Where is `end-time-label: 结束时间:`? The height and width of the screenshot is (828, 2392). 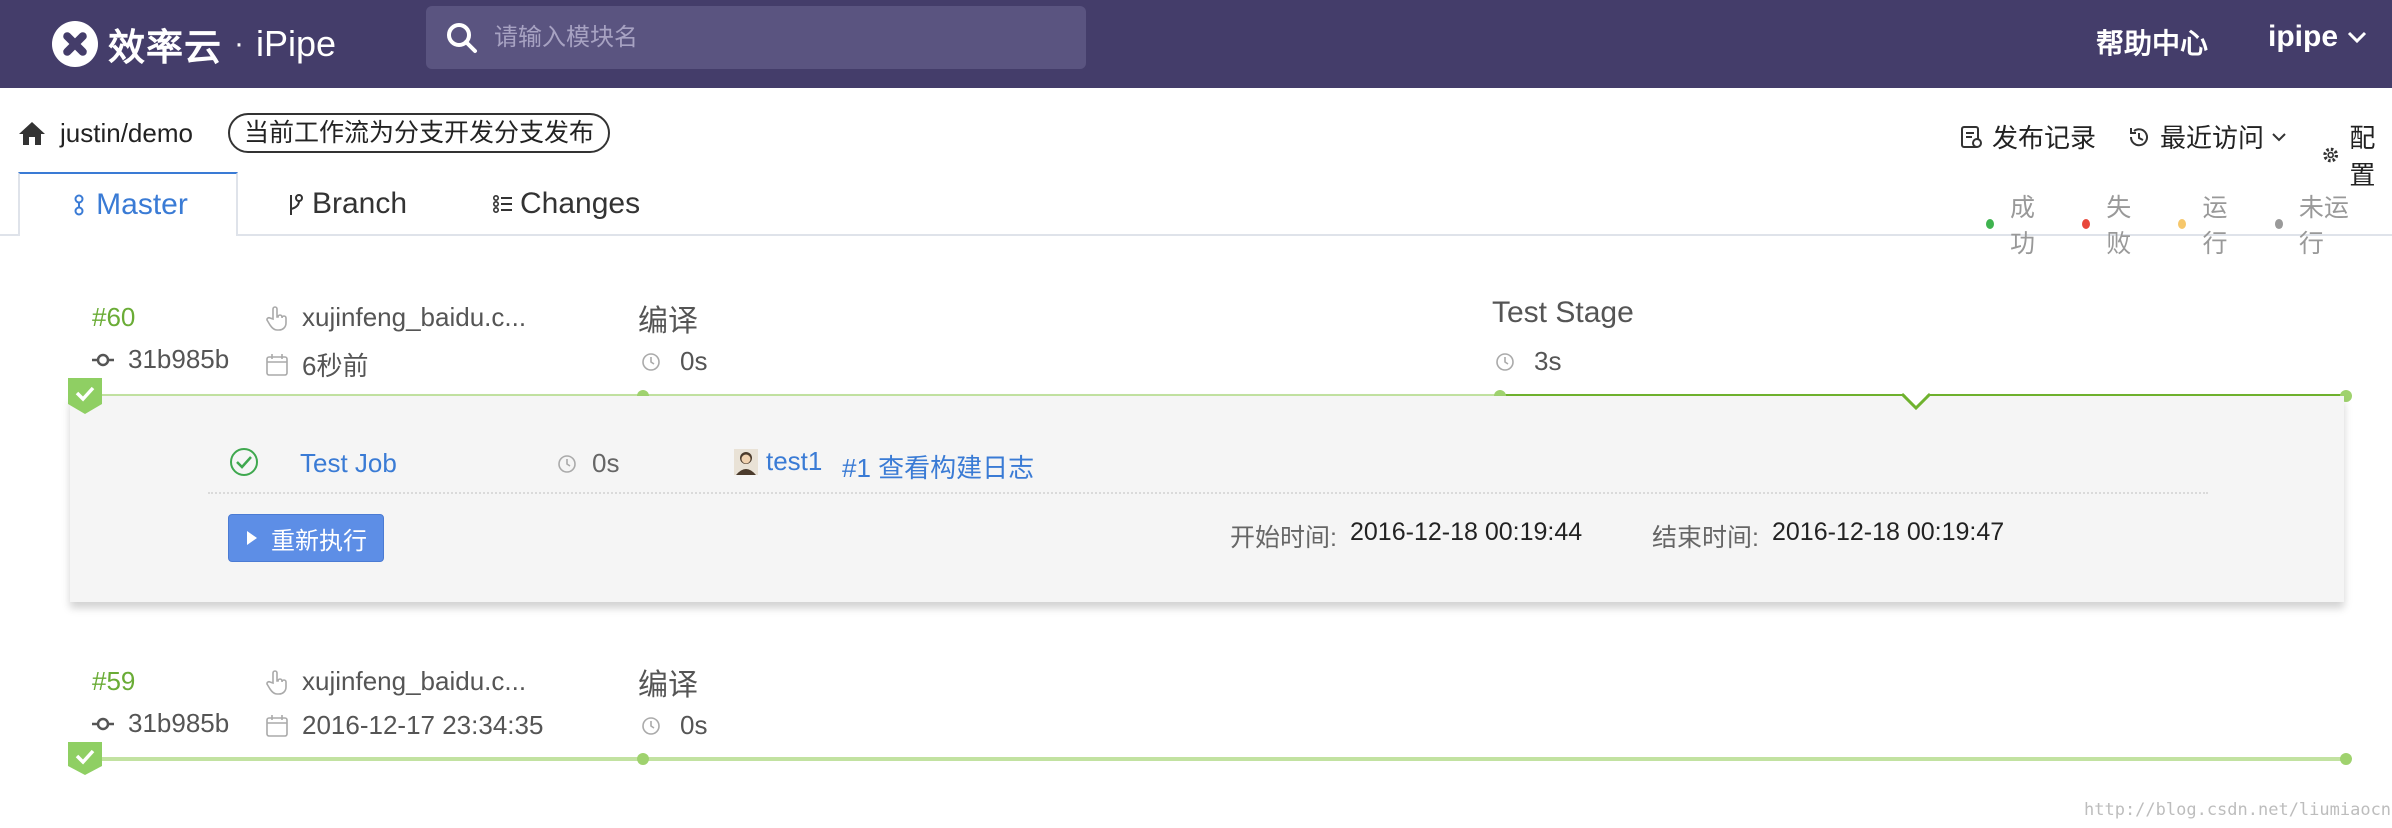 end-time-label: 结束时间: is located at coordinates (1705, 538).